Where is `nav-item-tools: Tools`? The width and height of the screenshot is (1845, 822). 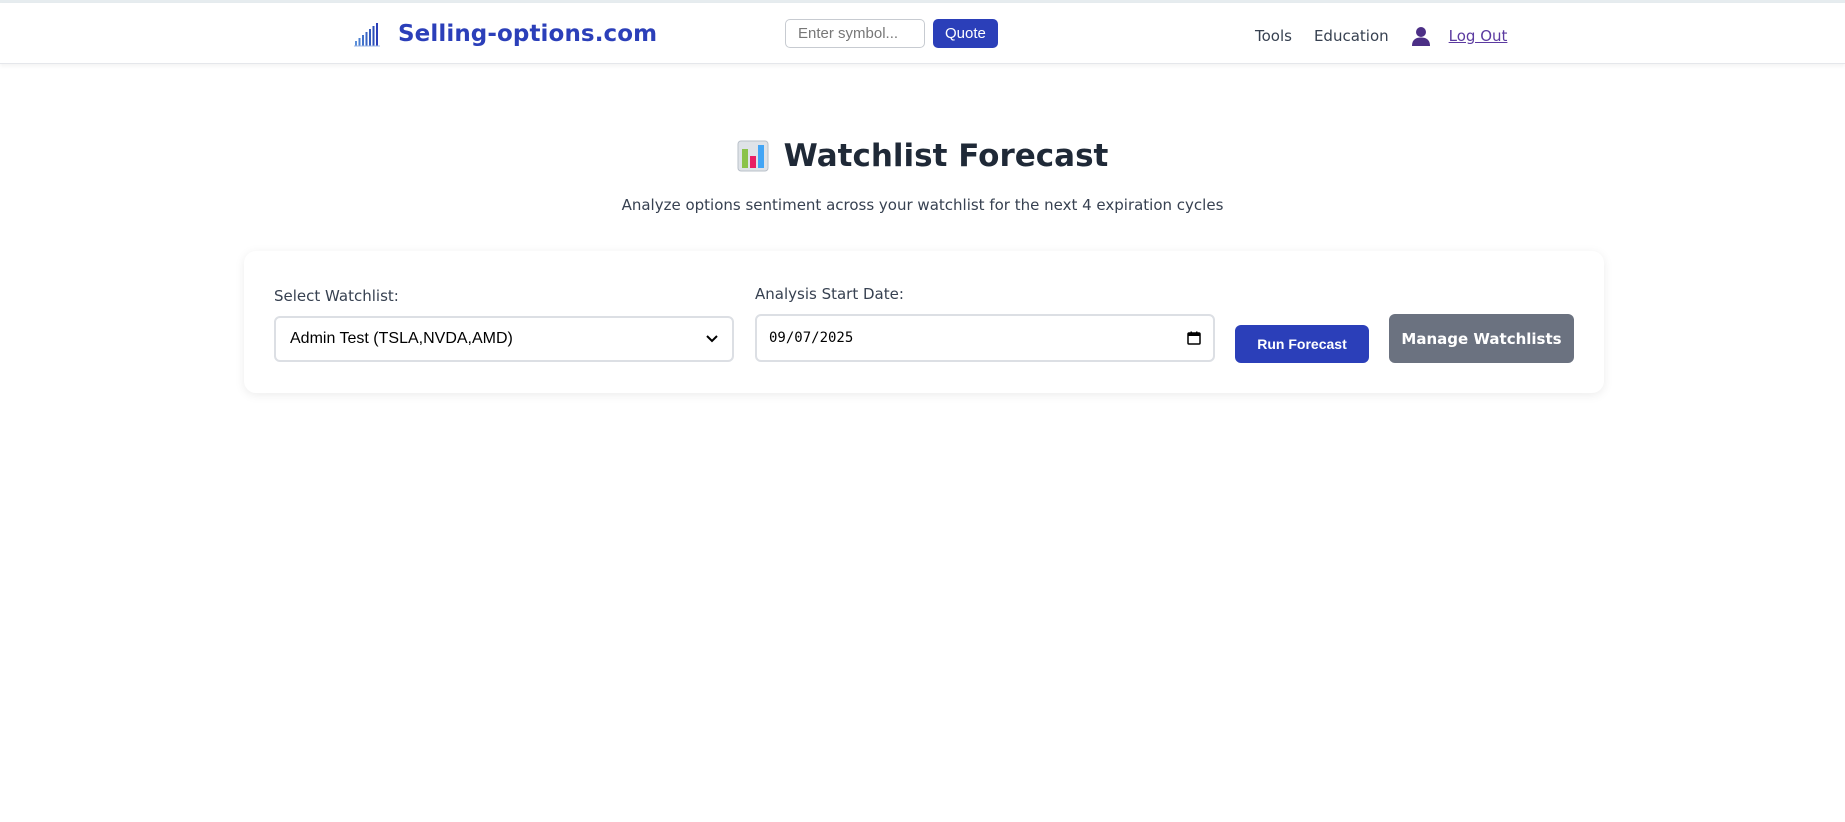
nav-item-tools: Tools is located at coordinates (1273, 36).